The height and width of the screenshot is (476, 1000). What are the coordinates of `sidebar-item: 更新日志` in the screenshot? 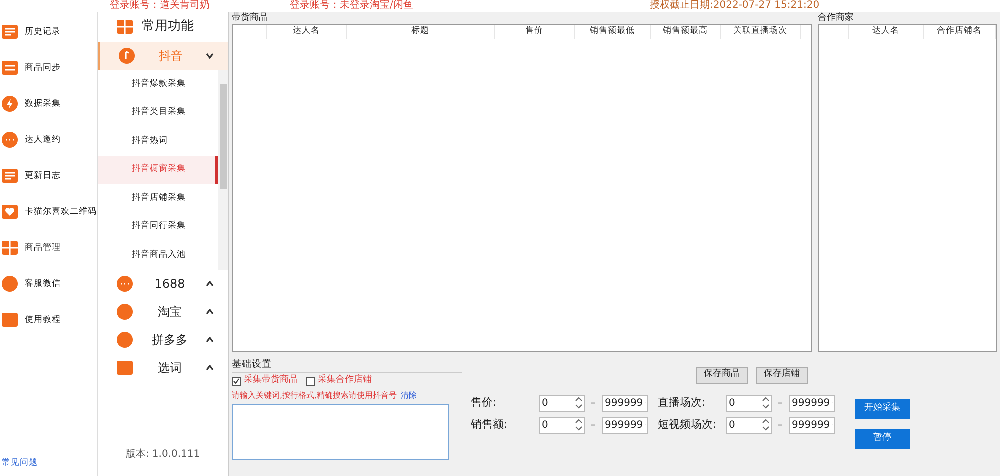 It's located at (48, 176).